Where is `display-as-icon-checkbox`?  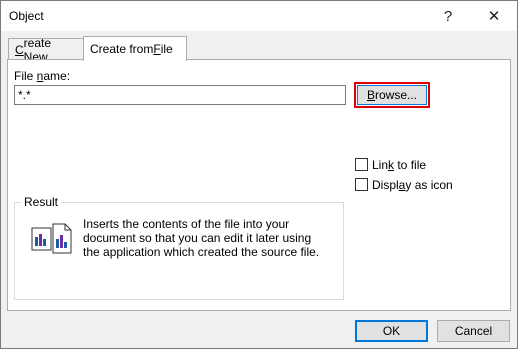
display-as-icon-checkbox is located at coordinates (361, 184).